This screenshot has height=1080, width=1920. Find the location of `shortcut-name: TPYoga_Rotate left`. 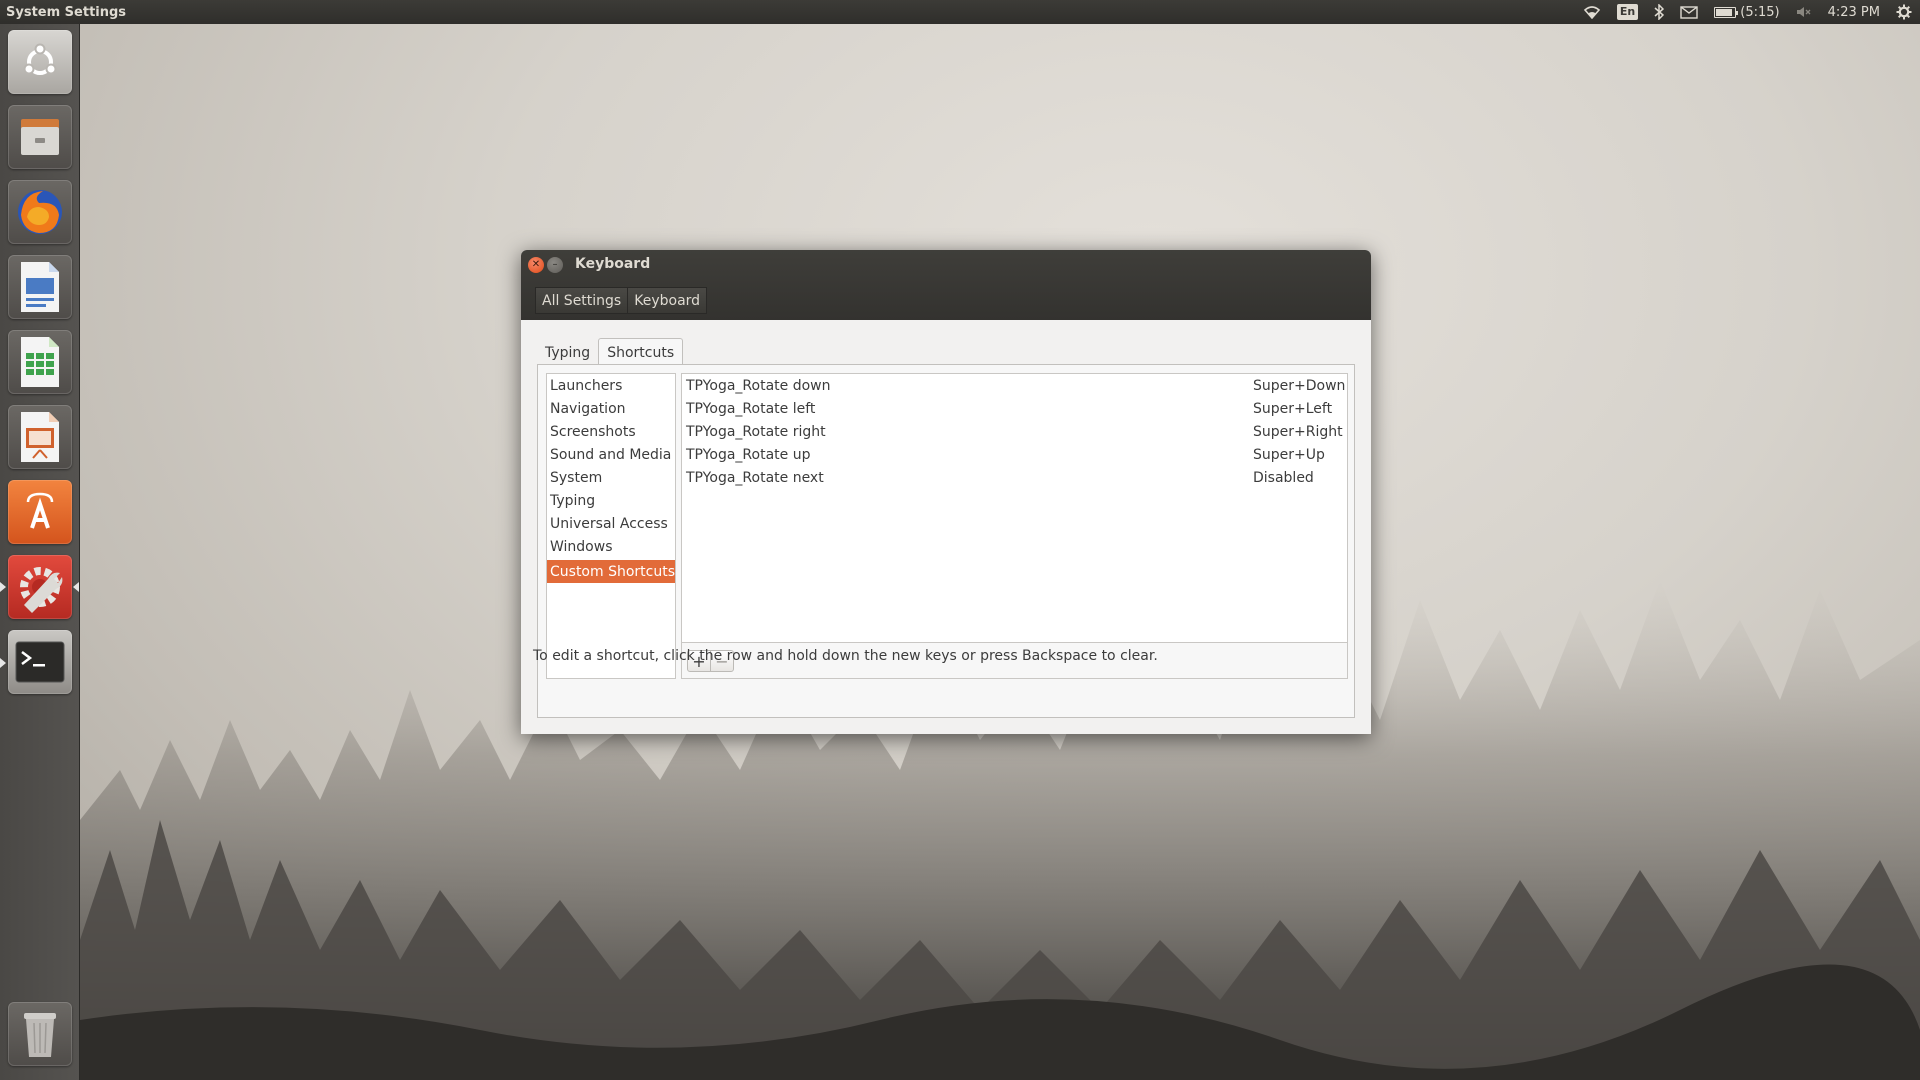

shortcut-name: TPYoga_Rotate left is located at coordinates (751, 408).